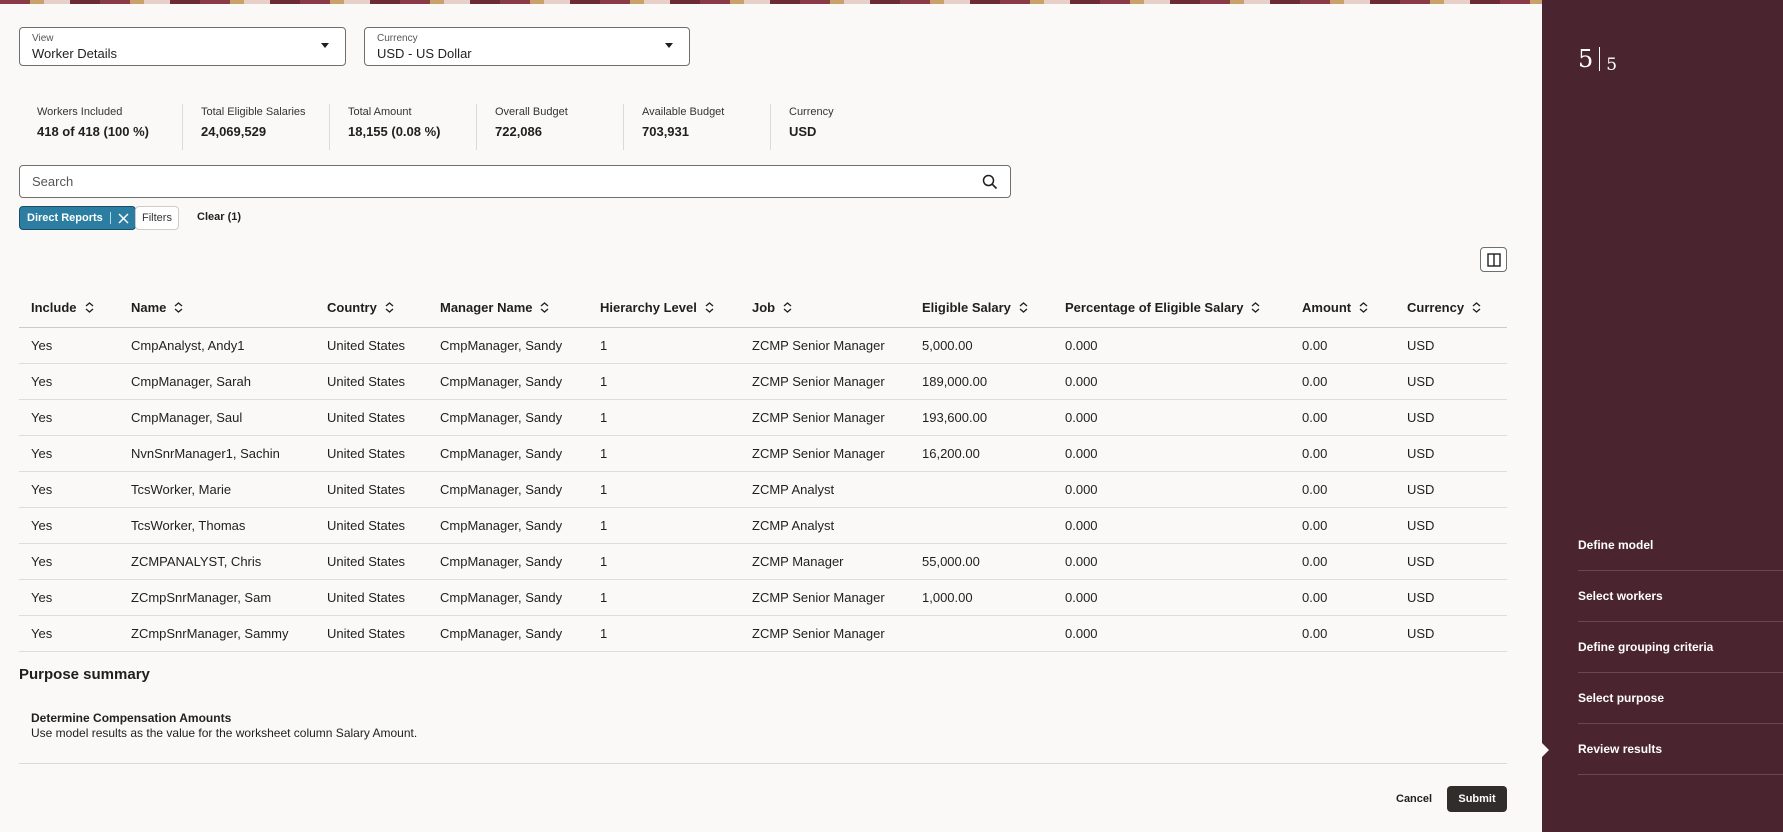 The image size is (1783, 832). I want to click on table-cell: ZCmpSnrManager, Sammy, so click(217, 633).